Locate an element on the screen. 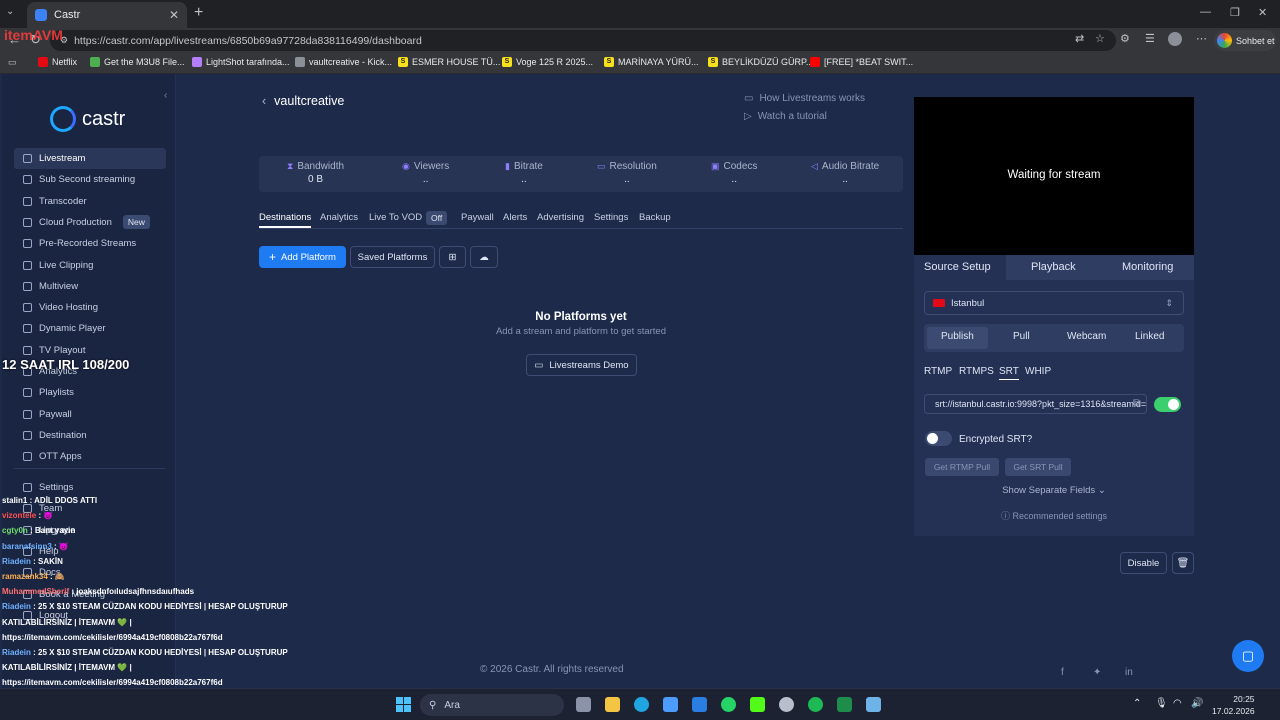 Image resolution: width=1280 pixels, height=720 pixels. wifi-icon: ◠ is located at coordinates (1177, 703).